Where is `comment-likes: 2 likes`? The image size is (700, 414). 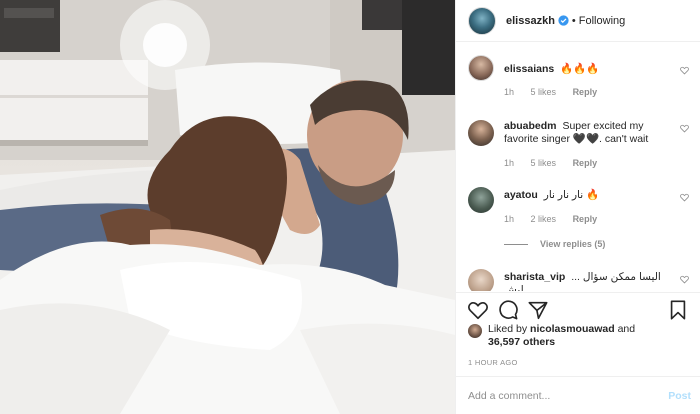
comment-likes: 2 likes is located at coordinates (544, 219).